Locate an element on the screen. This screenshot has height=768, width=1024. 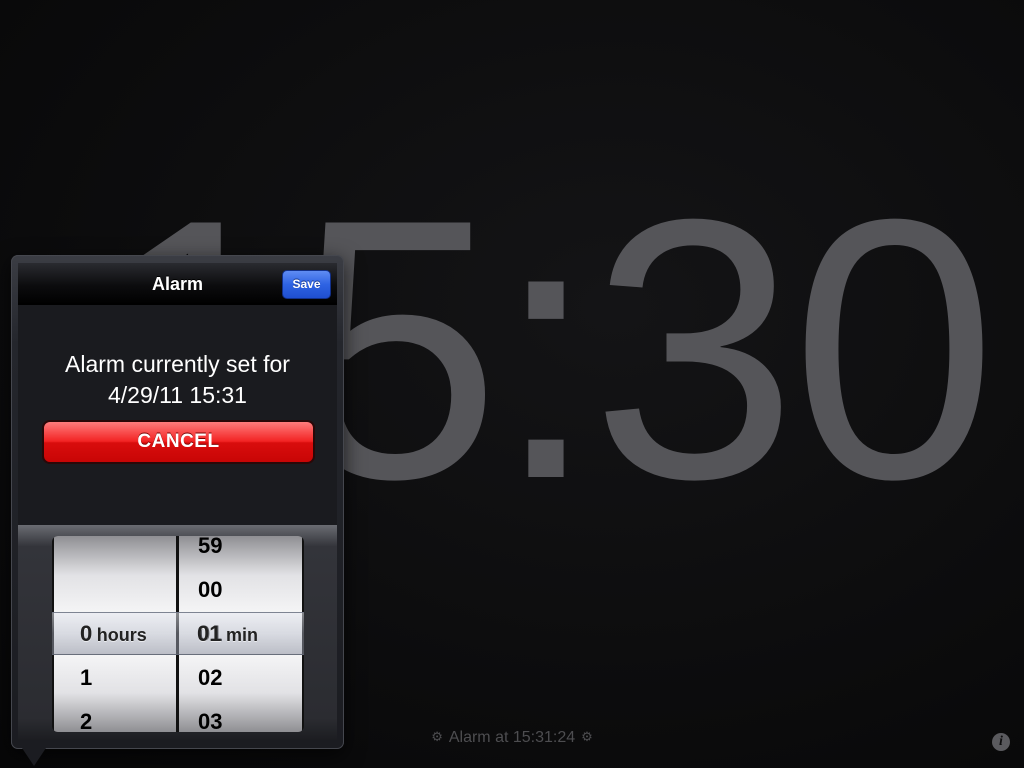
popover-nav-bar: Alarm Save is located at coordinates (177, 284).